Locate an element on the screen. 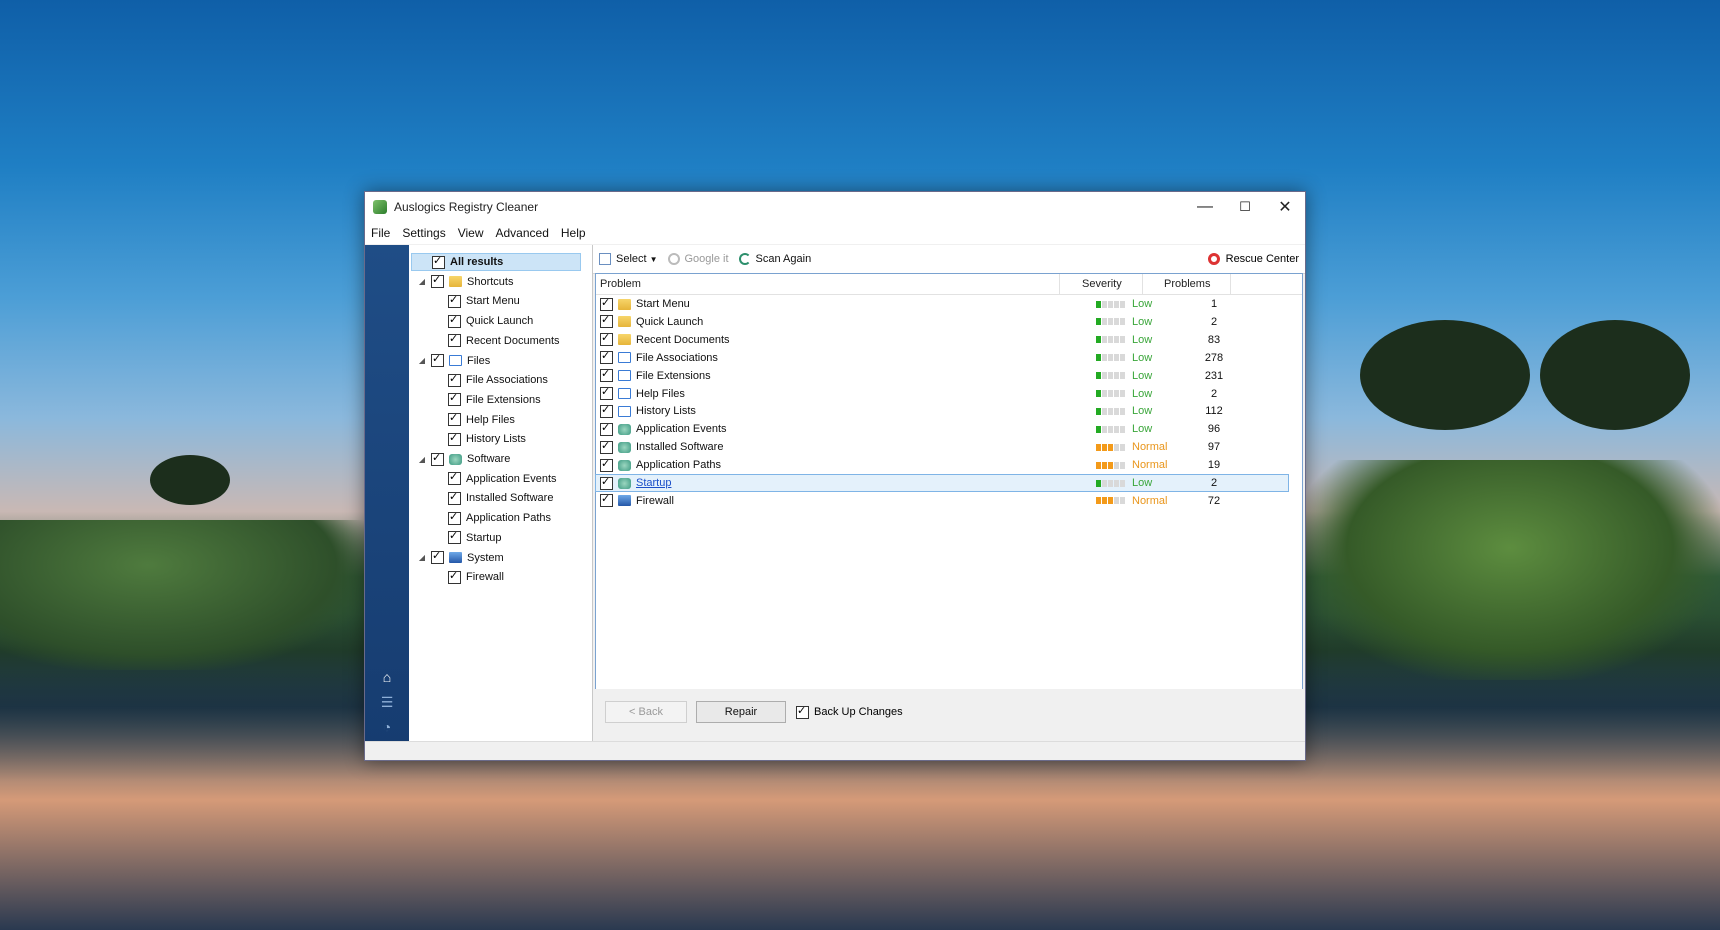 The width and height of the screenshot is (1720, 930). repair-button: Repair is located at coordinates (741, 712).